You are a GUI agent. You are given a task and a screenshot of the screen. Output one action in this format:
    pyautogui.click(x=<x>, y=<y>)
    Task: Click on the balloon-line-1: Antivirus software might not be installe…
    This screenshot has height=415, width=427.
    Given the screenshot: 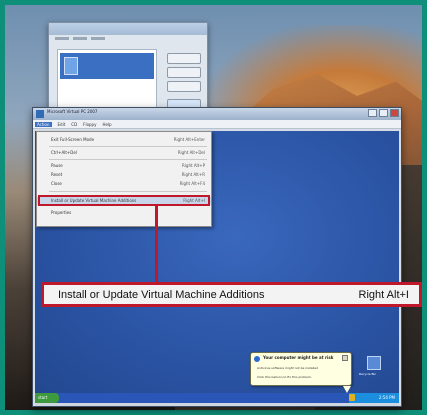 What is the action you would take?
    pyautogui.click(x=288, y=368)
    